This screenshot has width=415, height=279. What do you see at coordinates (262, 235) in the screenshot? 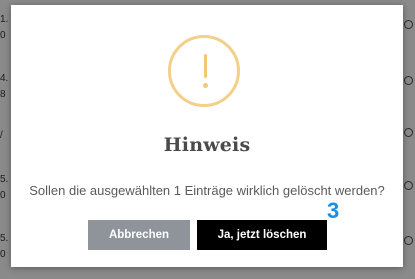
I see `confirm-delete-button: Ja, jetzt löschen` at bounding box center [262, 235].